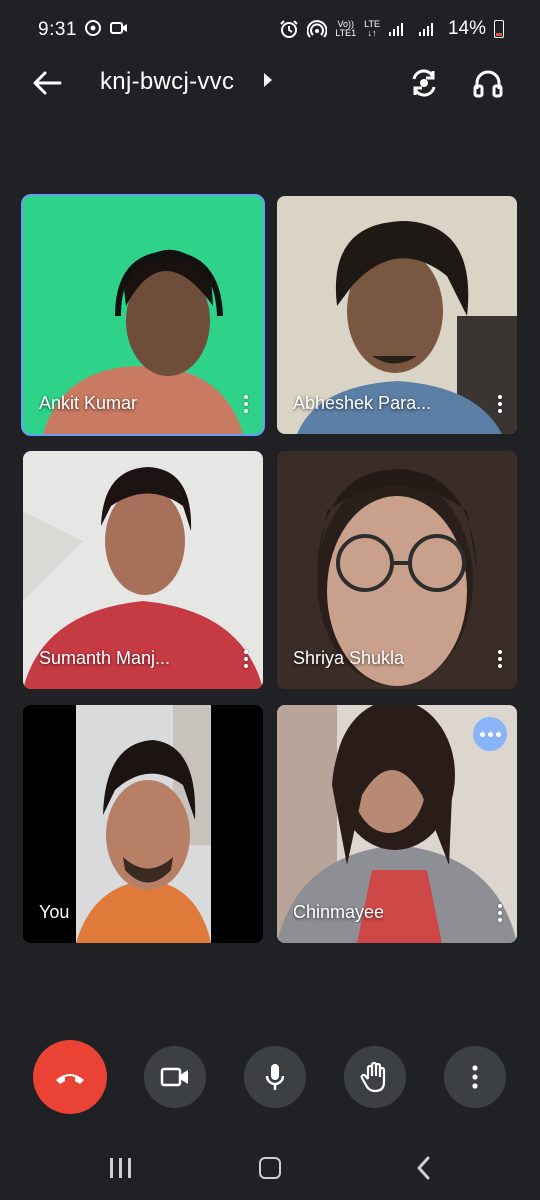 This screenshot has width=540, height=1200. Describe the element at coordinates (490, 734) in the screenshot. I see `speaking-indicator-icon` at that location.